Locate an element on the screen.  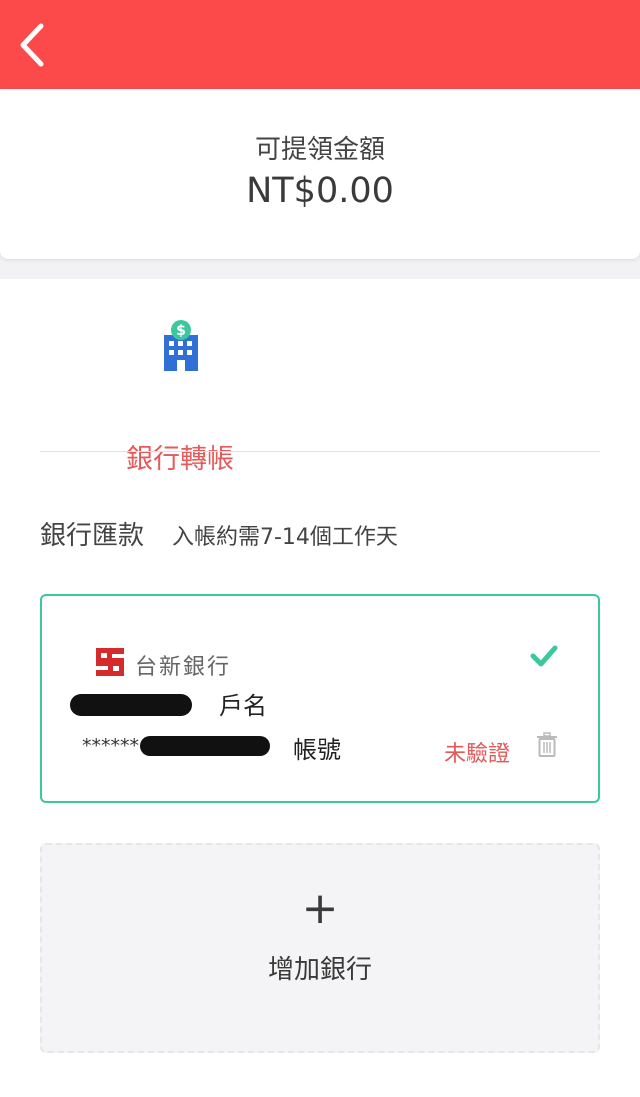
account-number-label: 帳號 is located at coordinates (317, 750).